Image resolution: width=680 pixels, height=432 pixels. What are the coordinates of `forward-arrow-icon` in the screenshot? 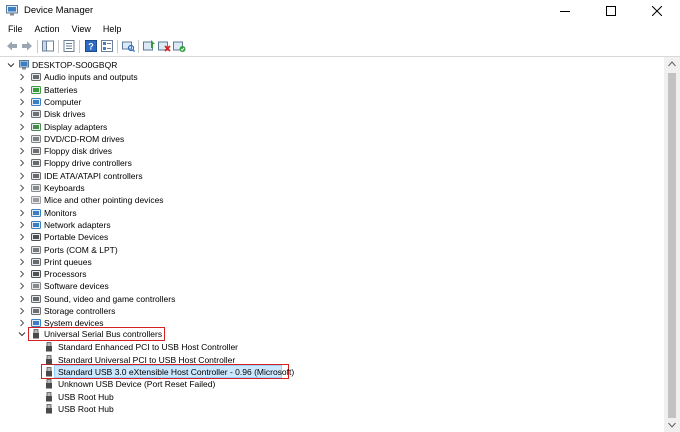 It's located at (27, 46).